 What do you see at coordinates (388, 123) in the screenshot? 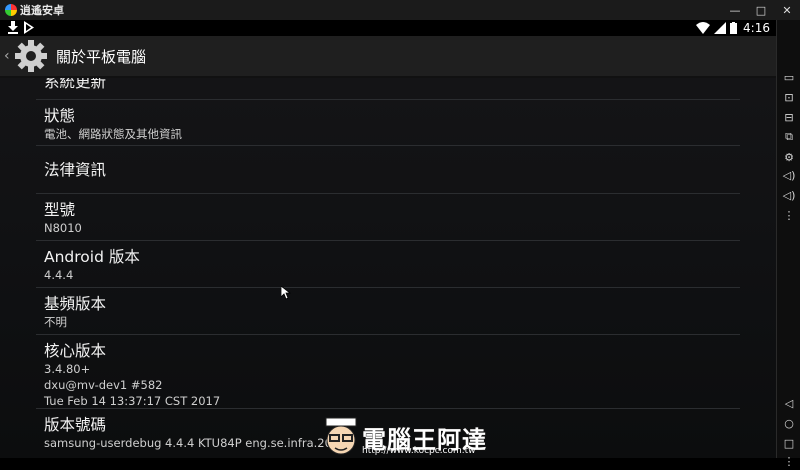
I see `list-item-status: 狀態 電池、網路狀態及其他資訊` at bounding box center [388, 123].